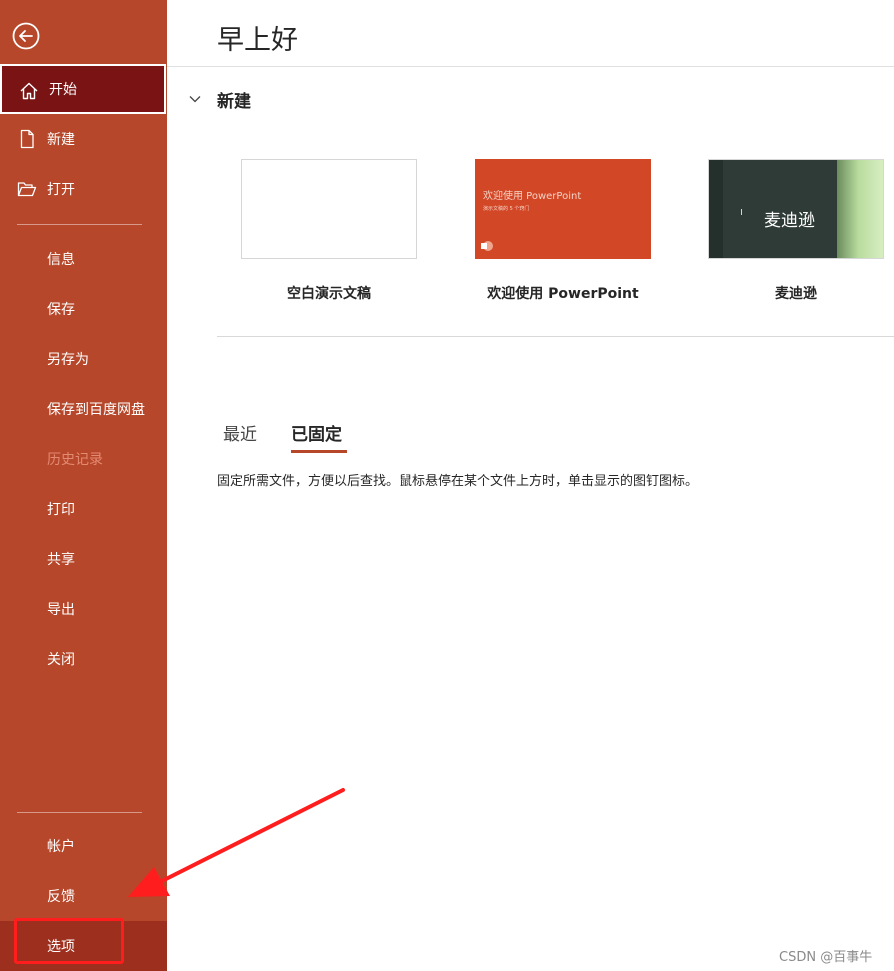 This screenshot has width=894, height=971. I want to click on sidebar-item-label: 保存, so click(61, 310).